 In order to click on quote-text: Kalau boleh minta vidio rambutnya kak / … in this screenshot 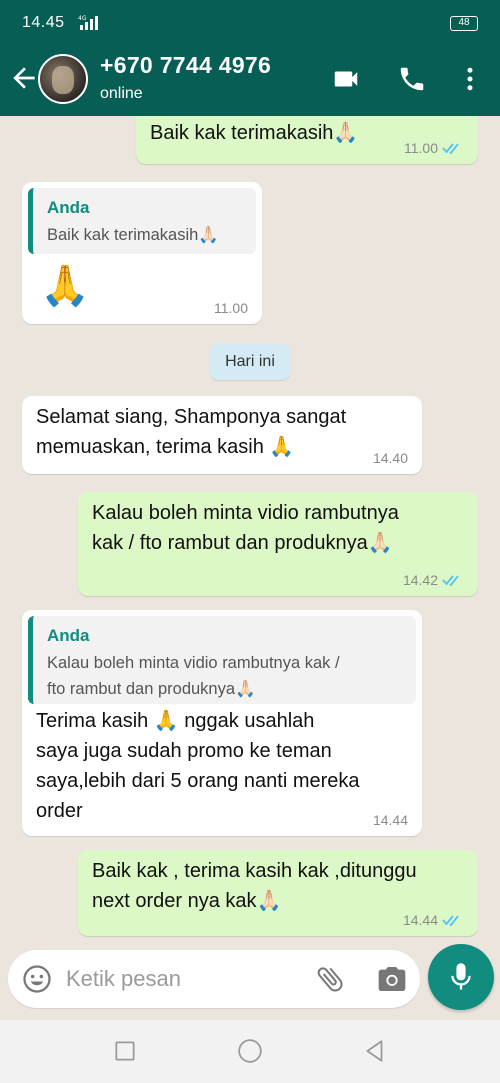, I will do `click(193, 676)`.